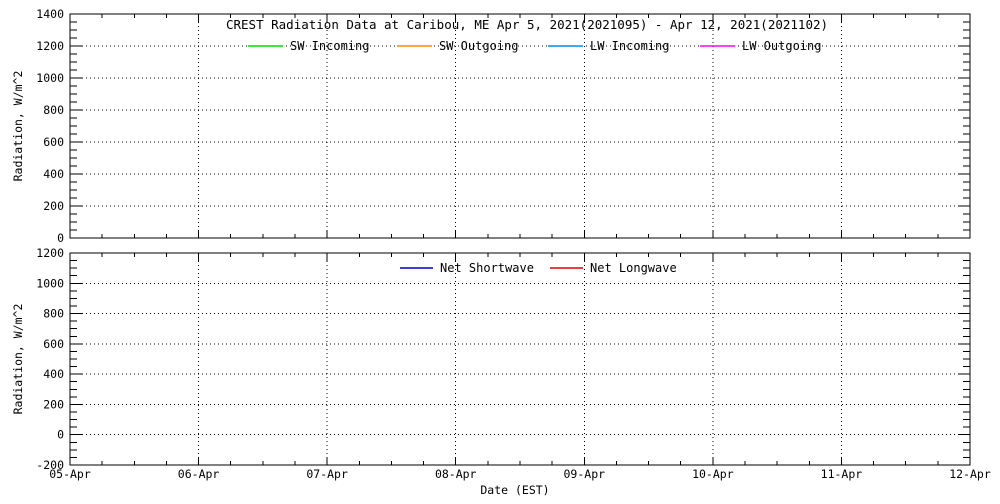  Describe the element at coordinates (842, 474) in the screenshot. I see `x-tick-label: 11-Apr` at that location.